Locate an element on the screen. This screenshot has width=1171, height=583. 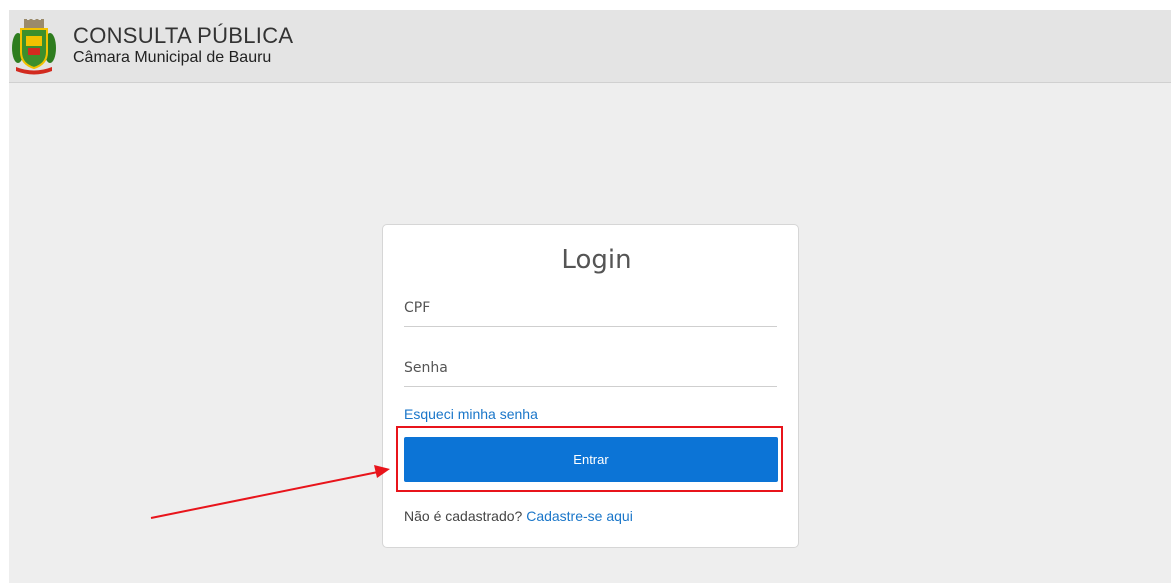
register-line: Não é cadastrado? Cadastre-se aqui is located at coordinates (518, 516).